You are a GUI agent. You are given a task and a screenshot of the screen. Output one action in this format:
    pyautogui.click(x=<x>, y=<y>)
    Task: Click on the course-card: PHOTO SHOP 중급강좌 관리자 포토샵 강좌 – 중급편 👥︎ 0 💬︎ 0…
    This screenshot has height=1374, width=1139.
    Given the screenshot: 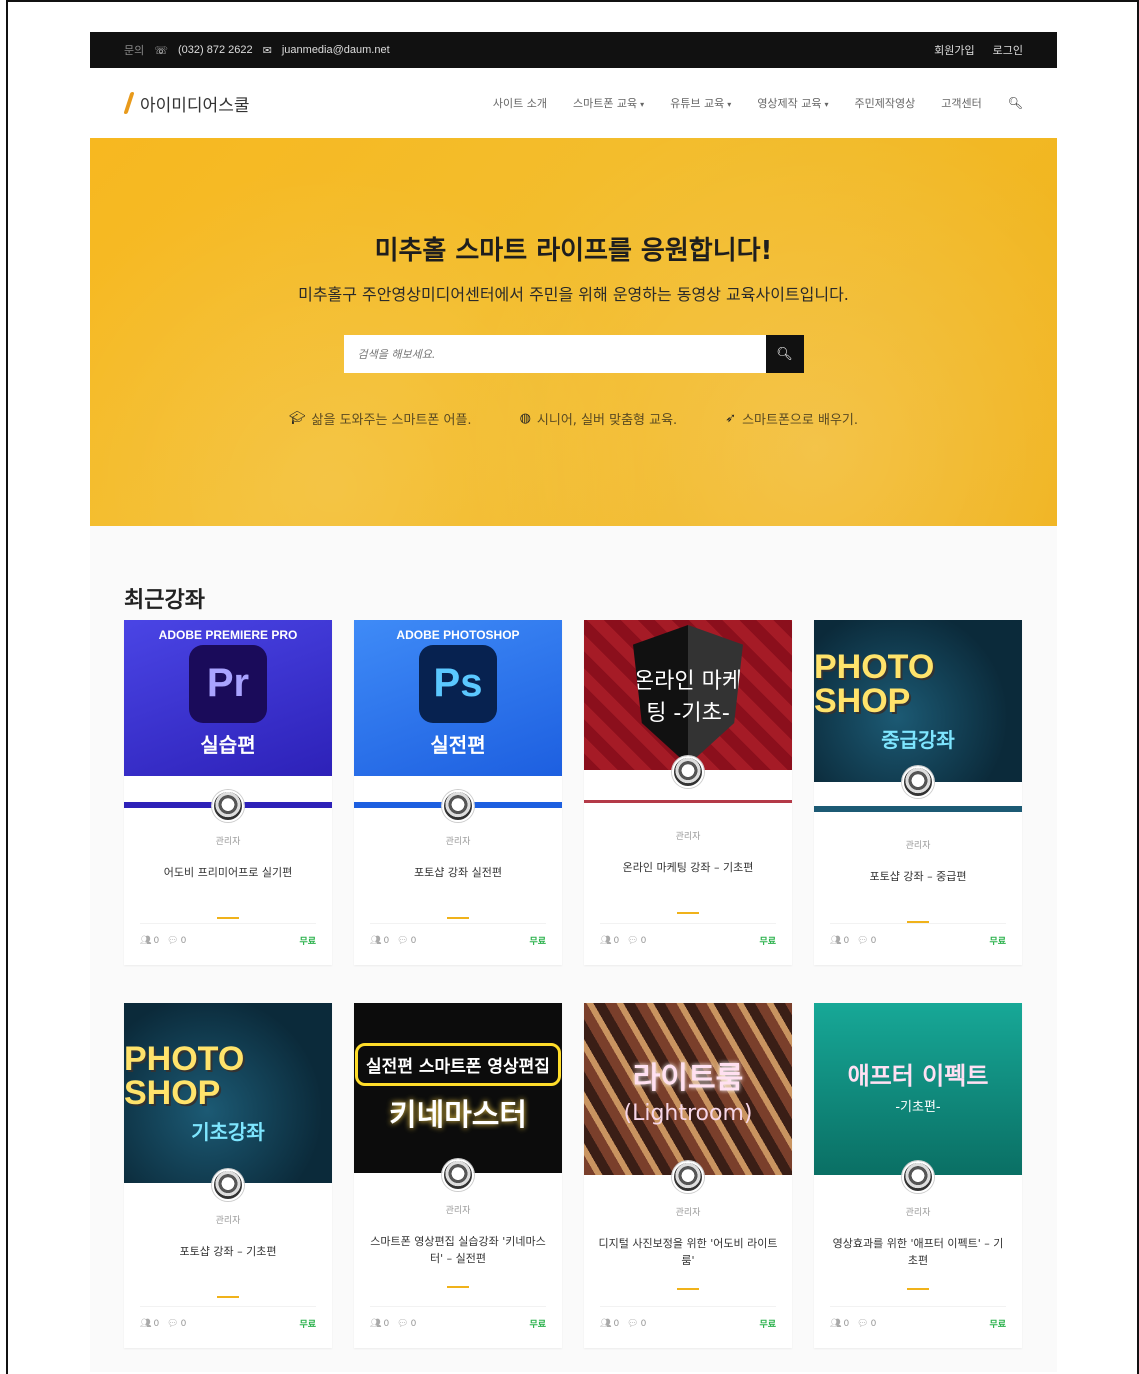 What is the action you would take?
    pyautogui.click(x=918, y=792)
    